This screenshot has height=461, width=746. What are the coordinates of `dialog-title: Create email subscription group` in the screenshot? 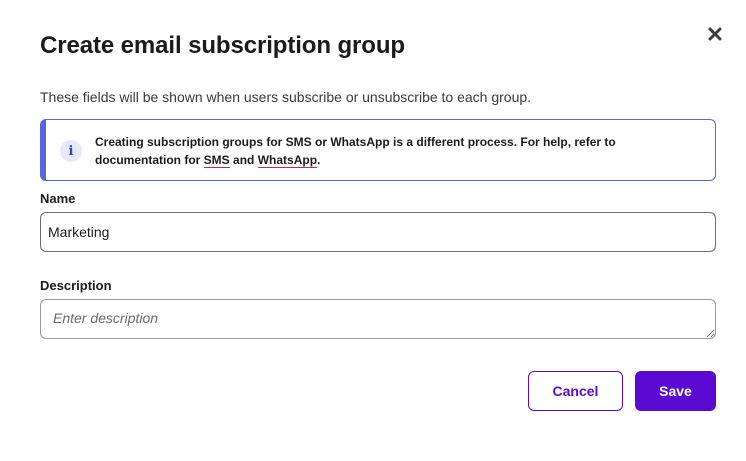 It's located at (222, 45).